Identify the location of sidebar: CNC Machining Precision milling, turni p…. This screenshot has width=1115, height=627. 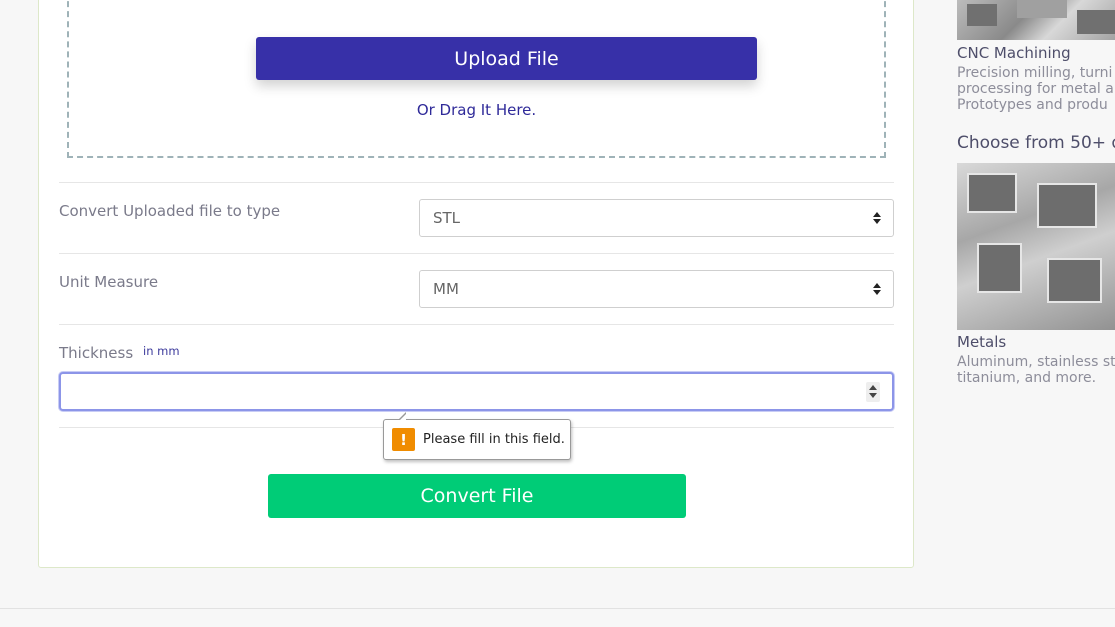
(1036, 313).